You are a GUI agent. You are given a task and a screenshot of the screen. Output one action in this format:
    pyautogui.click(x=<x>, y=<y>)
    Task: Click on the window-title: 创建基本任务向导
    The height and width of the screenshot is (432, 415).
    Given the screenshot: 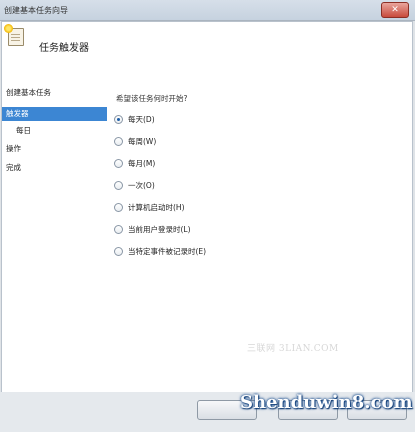 What is the action you would take?
    pyautogui.click(x=36, y=10)
    